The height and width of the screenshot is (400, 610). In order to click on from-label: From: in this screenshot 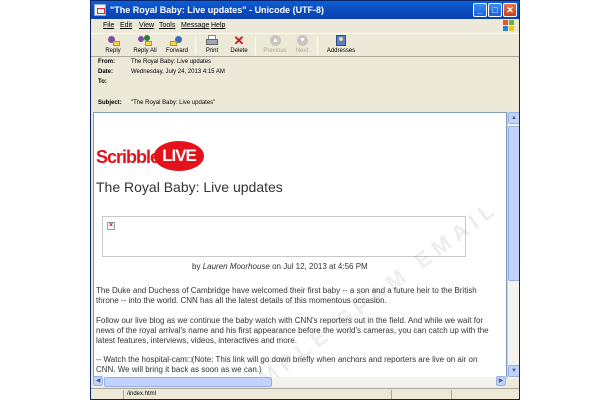, I will do `click(106, 62)`.